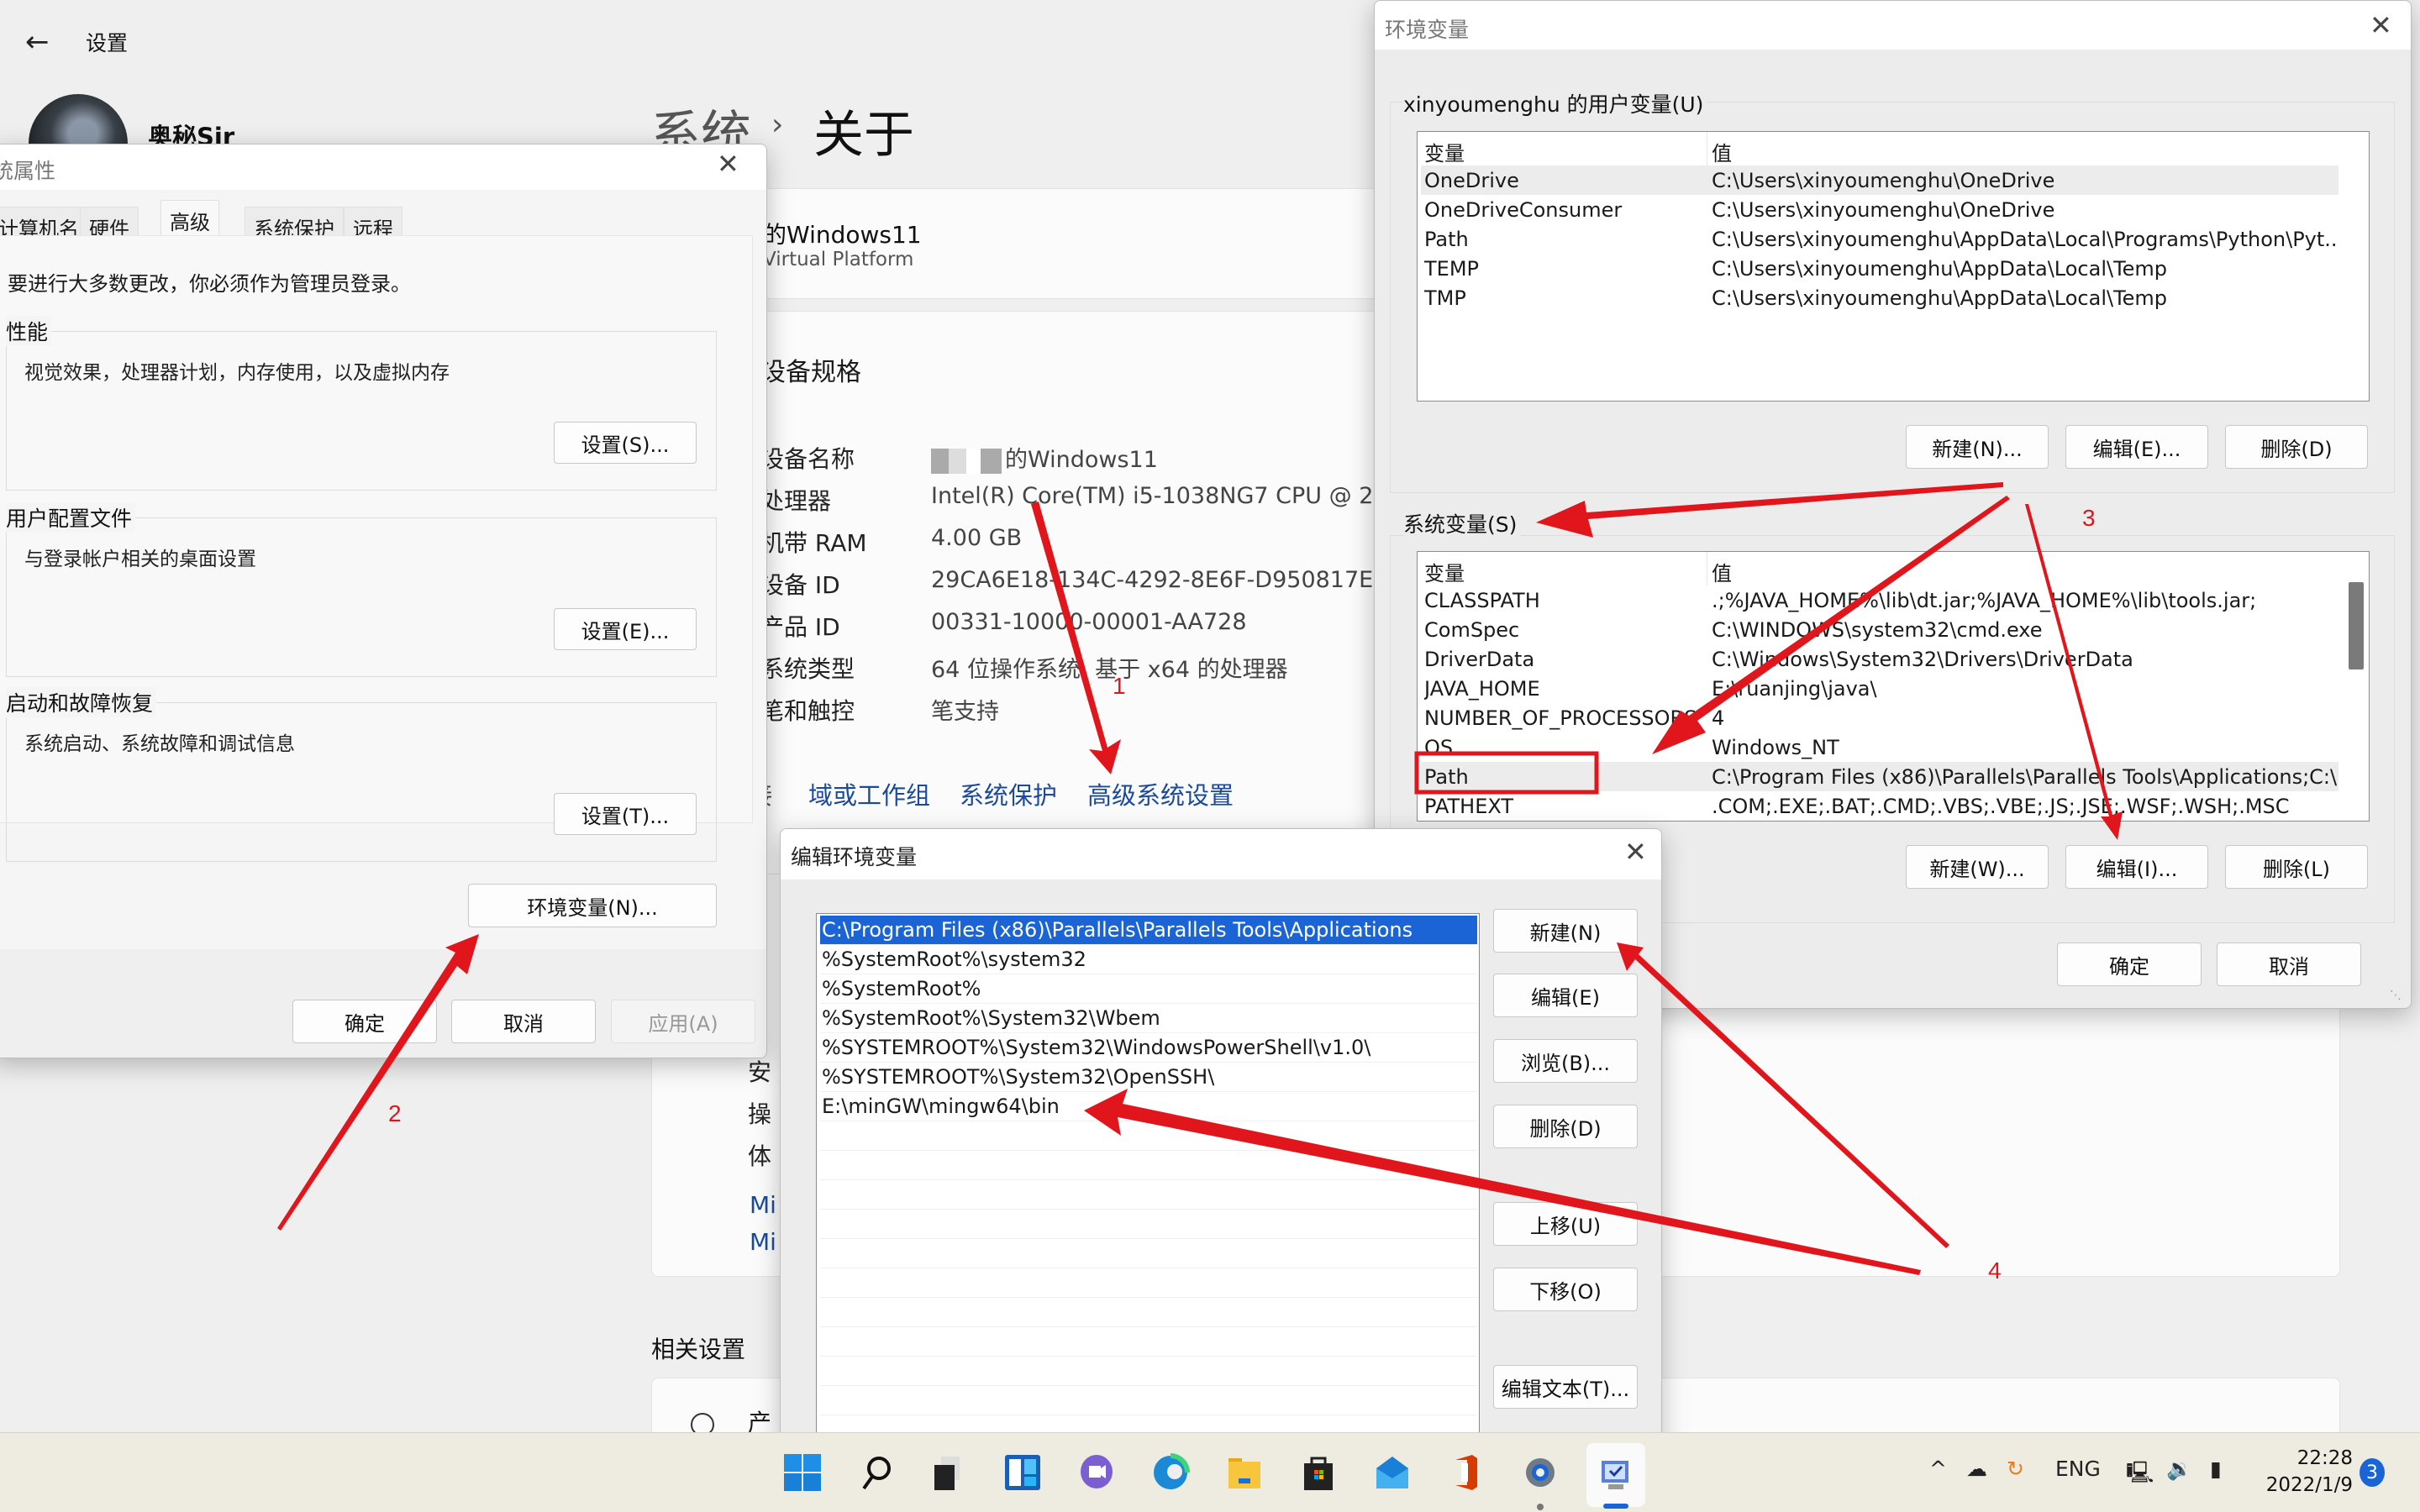  What do you see at coordinates (1023, 1473) in the screenshot?
I see `widgets-icon` at bounding box center [1023, 1473].